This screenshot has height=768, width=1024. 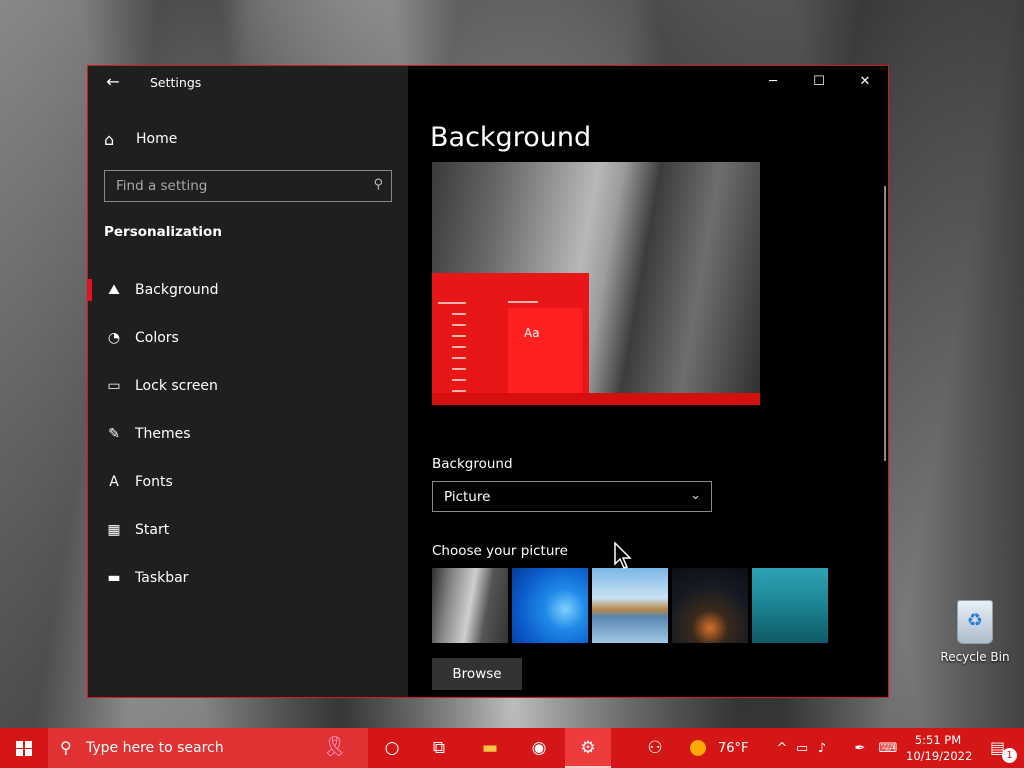 What do you see at coordinates (114, 482) in the screenshot?
I see `fonts-icon: A` at bounding box center [114, 482].